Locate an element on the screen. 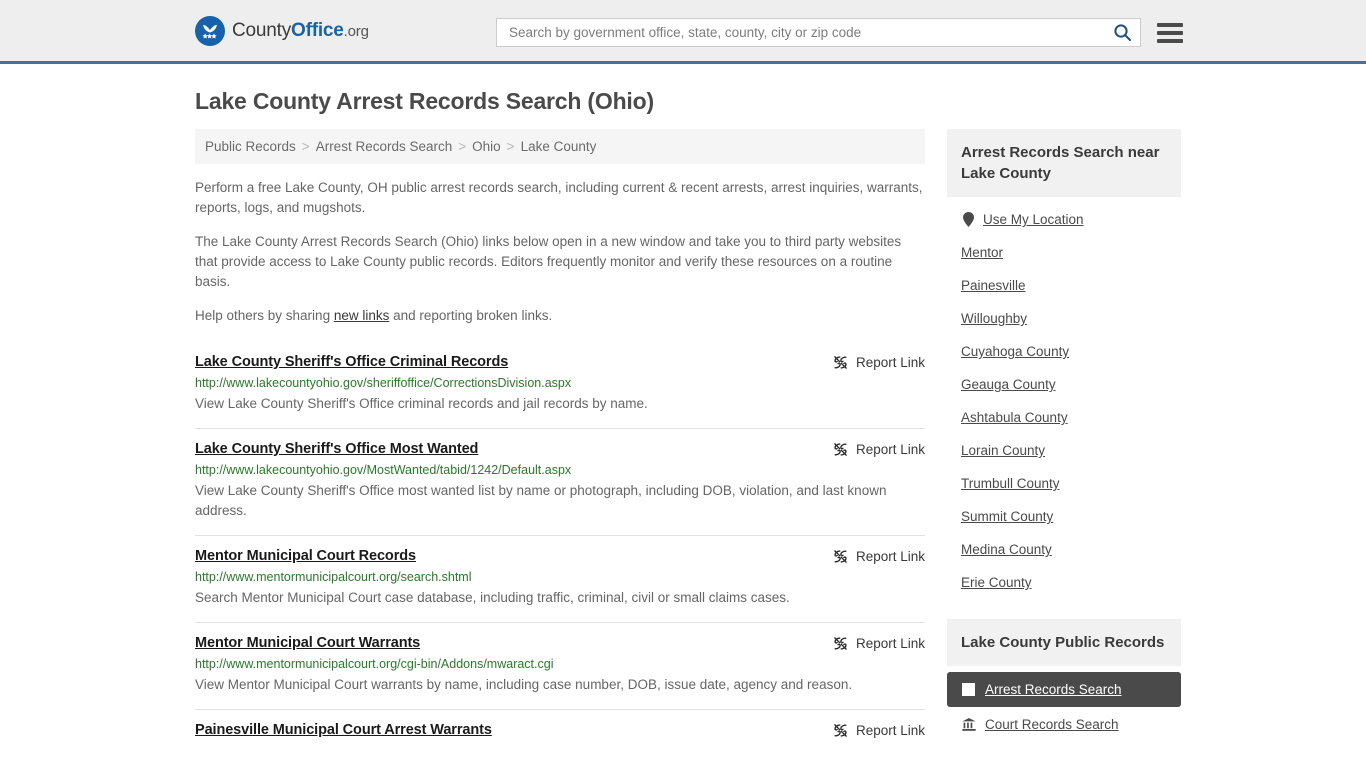  sidebar-near-link-label: Cuyahoga County is located at coordinates (1015, 351).